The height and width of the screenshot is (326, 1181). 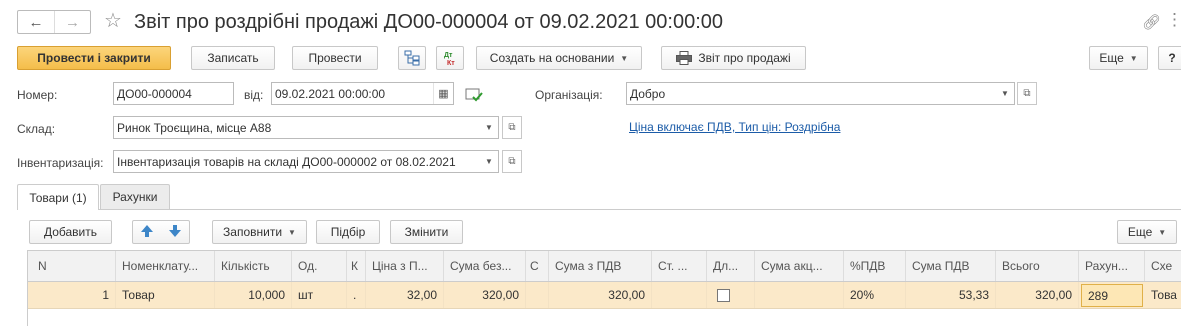 What do you see at coordinates (451, 63) in the screenshot?
I see `svg-text: Кт` at bounding box center [451, 63].